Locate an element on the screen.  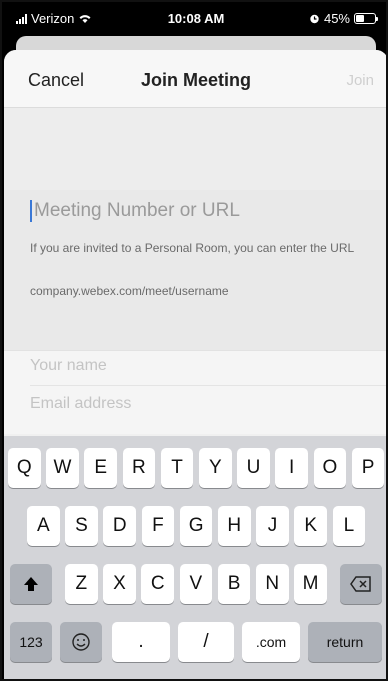
key-q: Q is located at coordinates (24, 468).